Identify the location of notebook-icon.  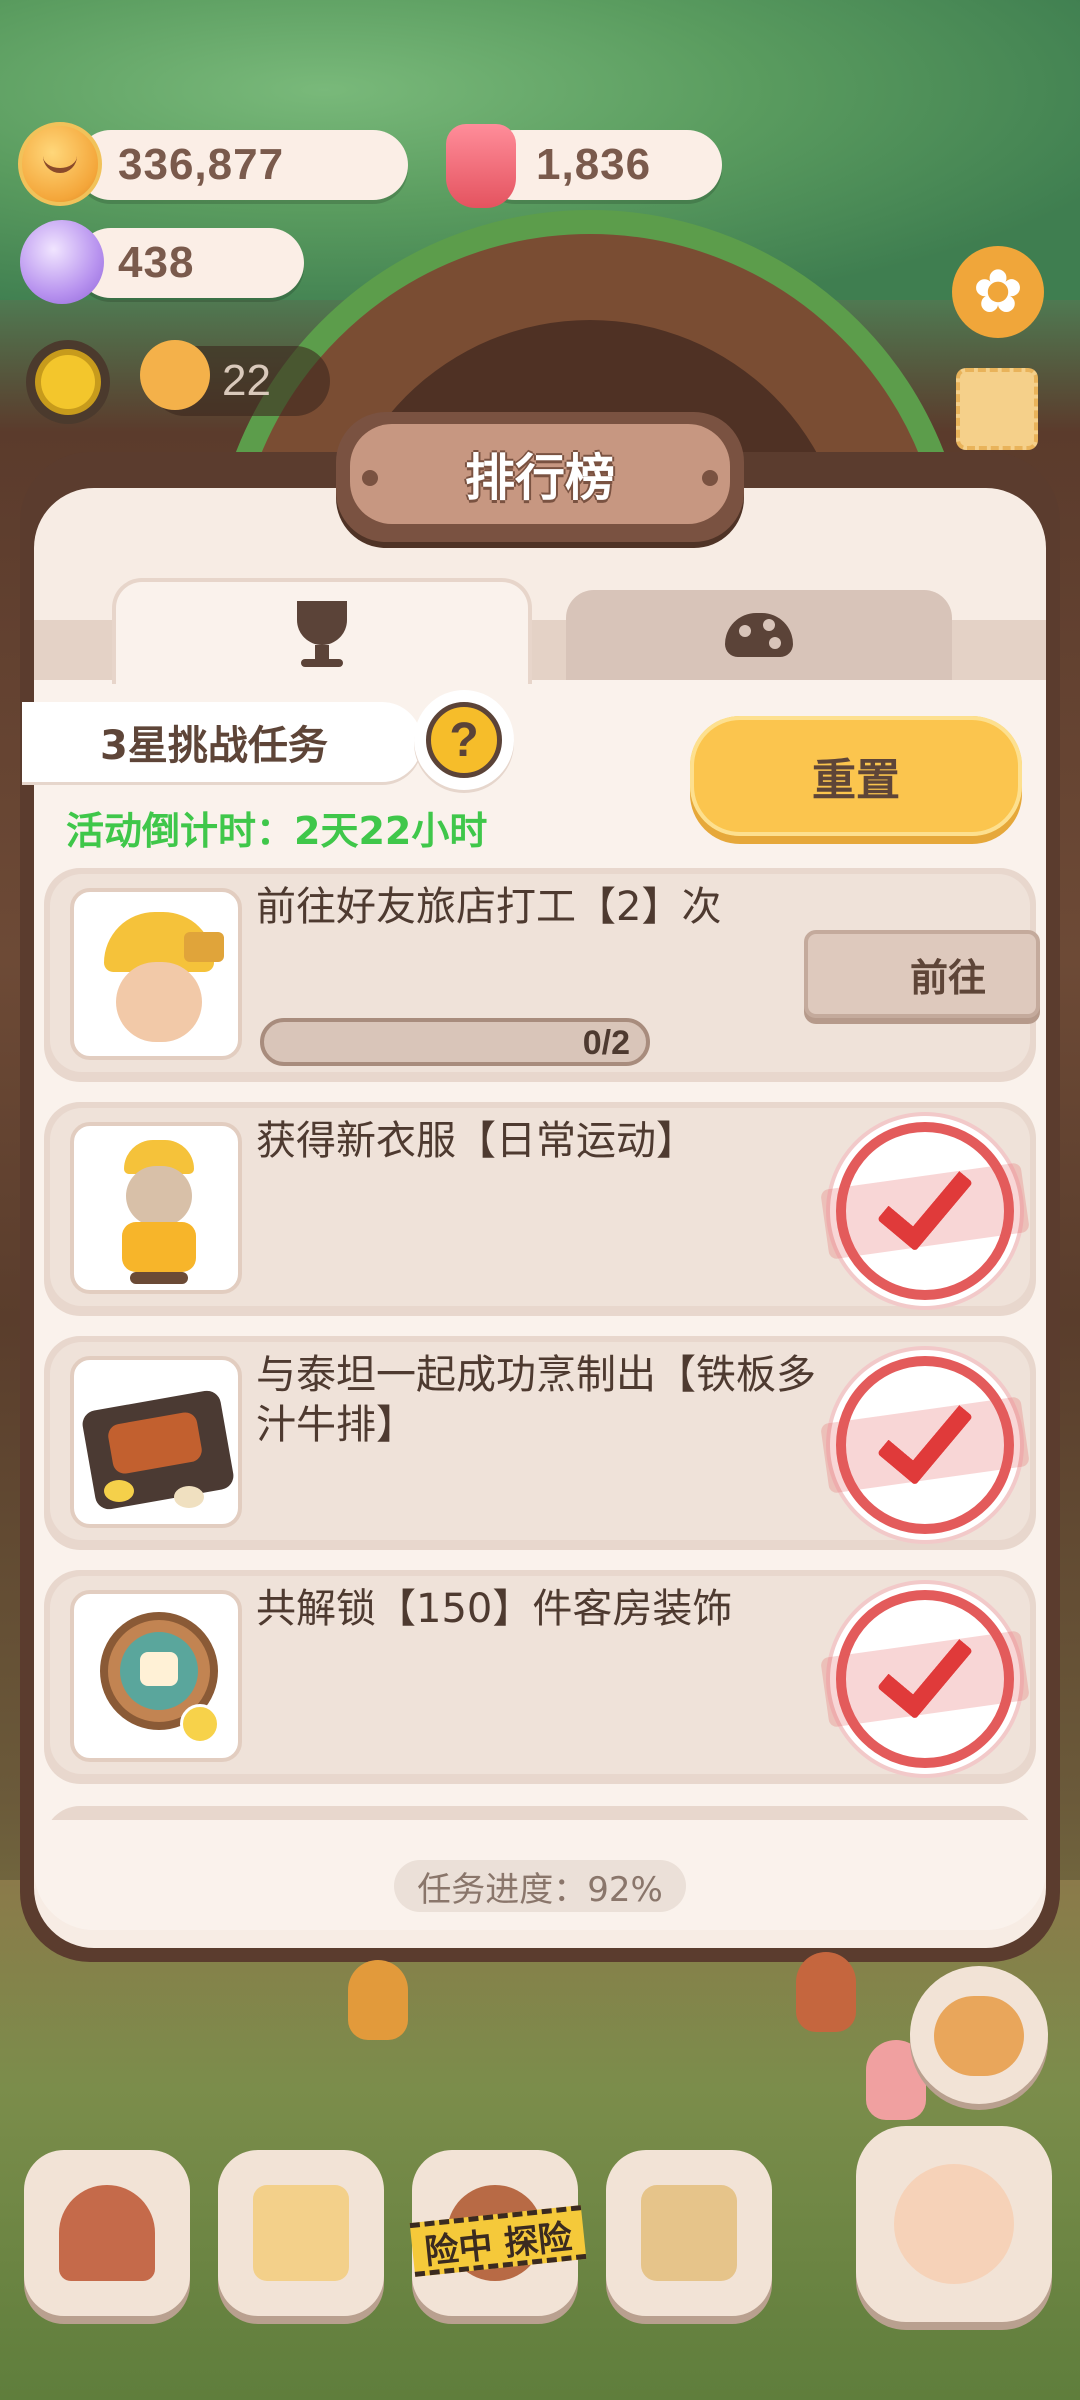
(301, 2233).